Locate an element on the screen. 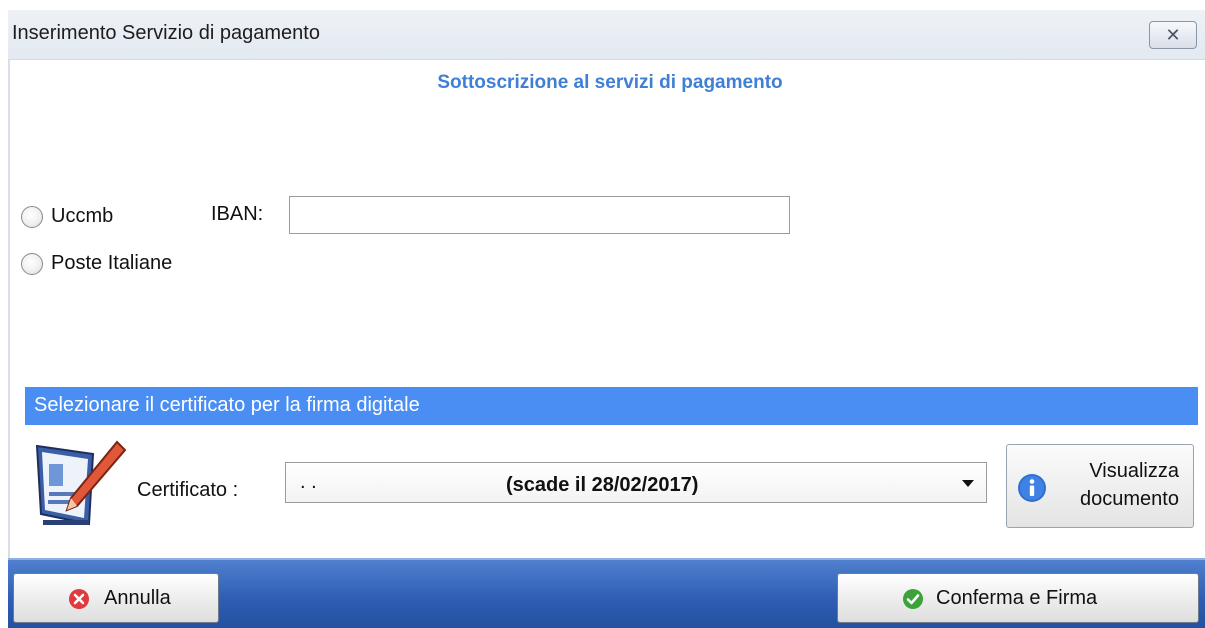 The height and width of the screenshot is (628, 1205). option-poste-italiane: Poste Italiane is located at coordinates (96, 263).